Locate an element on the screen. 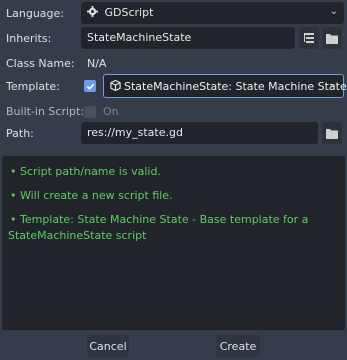 The width and height of the screenshot is (347, 360). status-line-valid: • Script path/name is valid. is located at coordinates (85, 171).